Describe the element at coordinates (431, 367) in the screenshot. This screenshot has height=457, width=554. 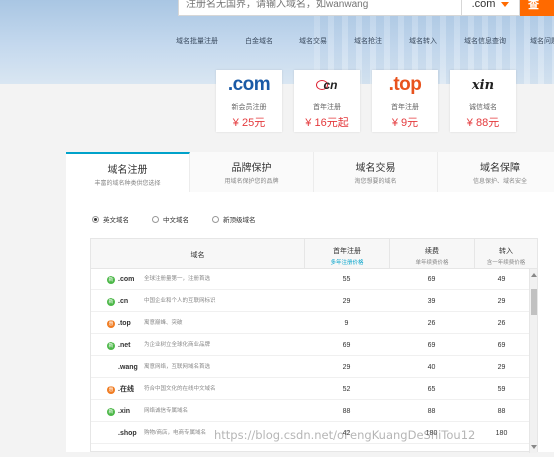
I see `renew-price: 40` at that location.